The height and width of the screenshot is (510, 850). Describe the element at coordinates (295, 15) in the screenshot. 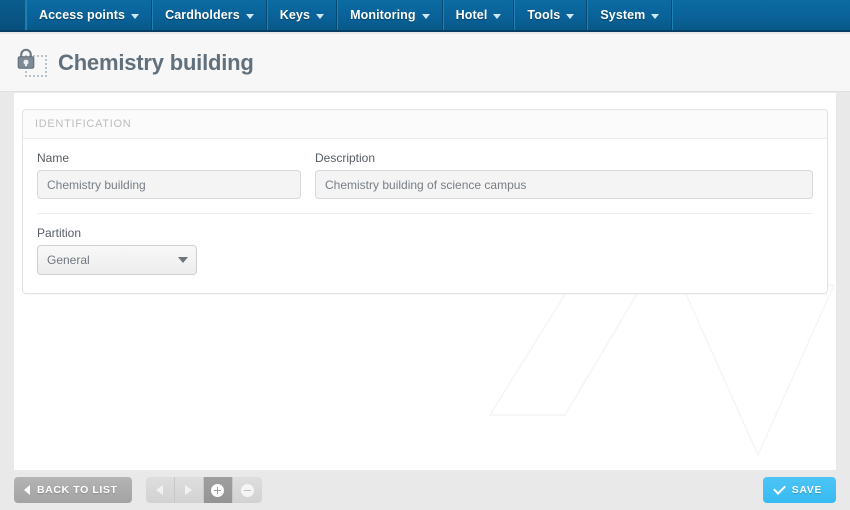

I see `nav-item-label: Keys` at that location.